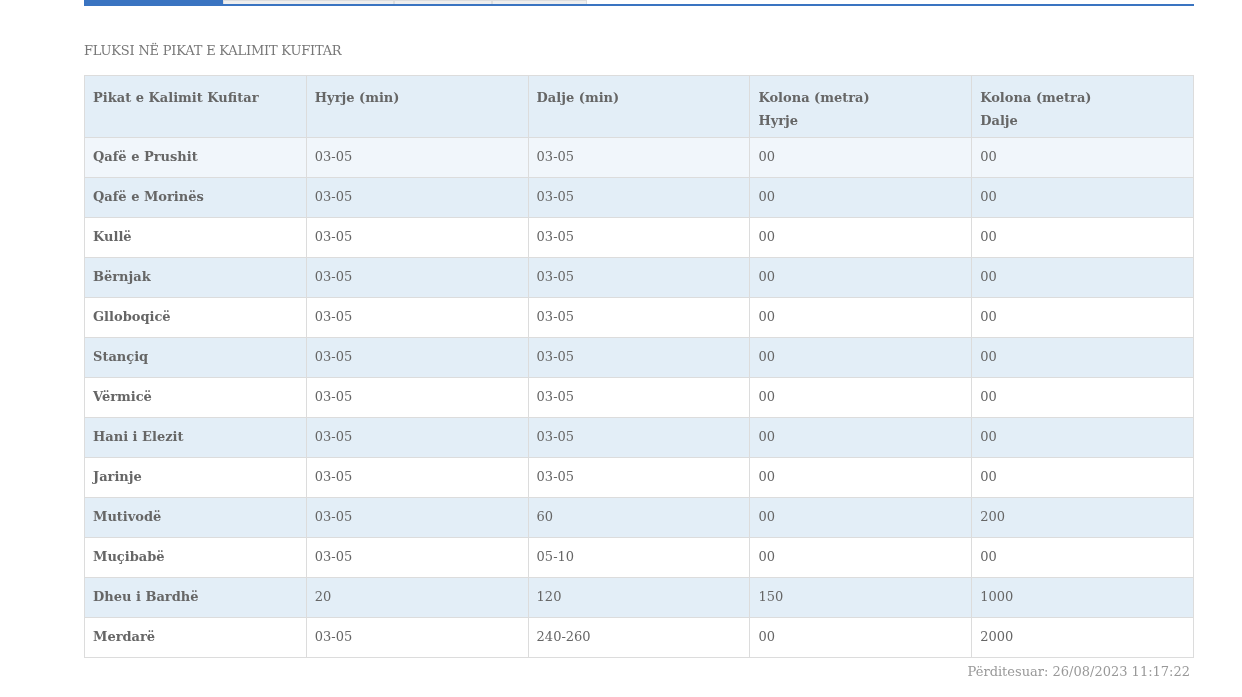 The height and width of the screenshot is (697, 1242). Describe the element at coordinates (195, 637) in the screenshot. I see `table-cell: Merdarë` at that location.